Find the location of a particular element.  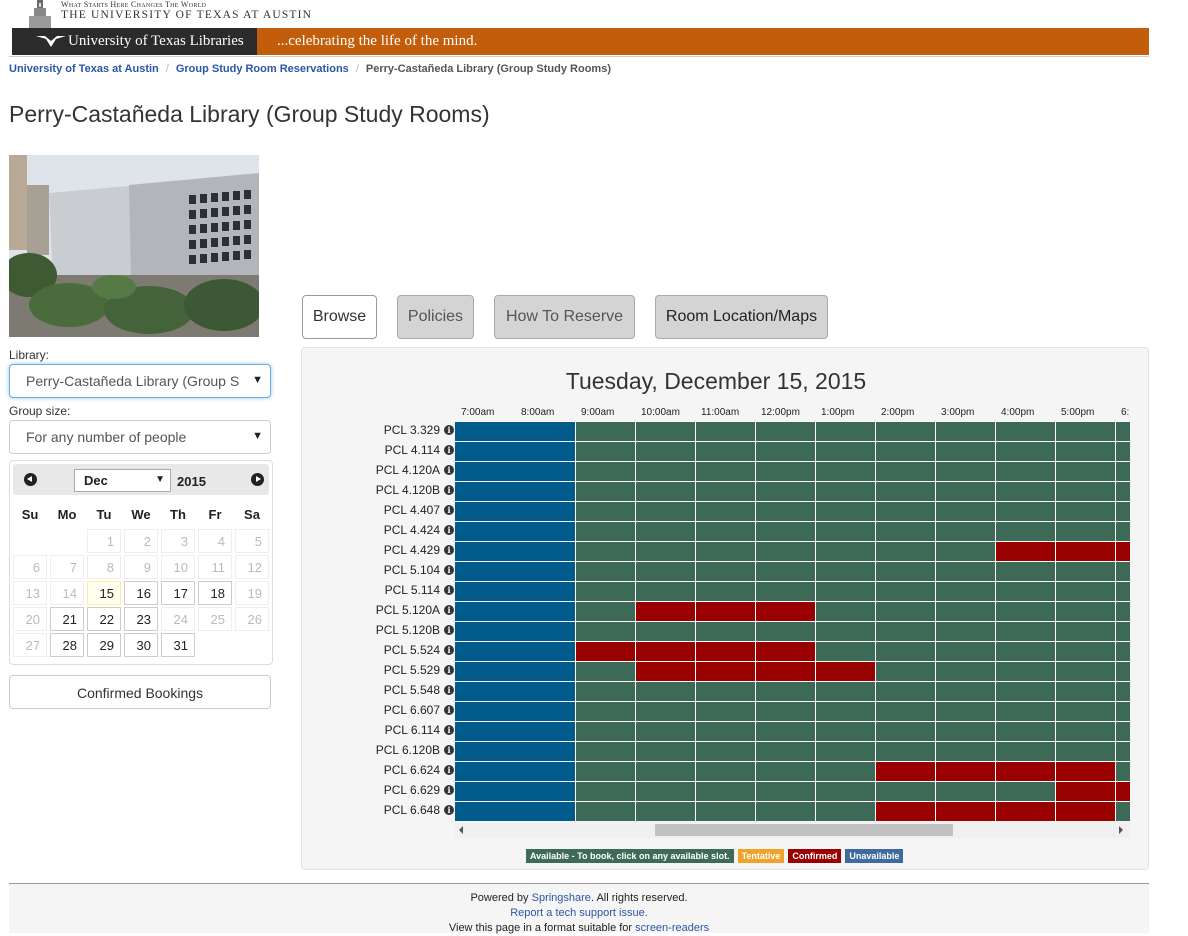

room-name: PCL 4.424 is located at coordinates (412, 530).